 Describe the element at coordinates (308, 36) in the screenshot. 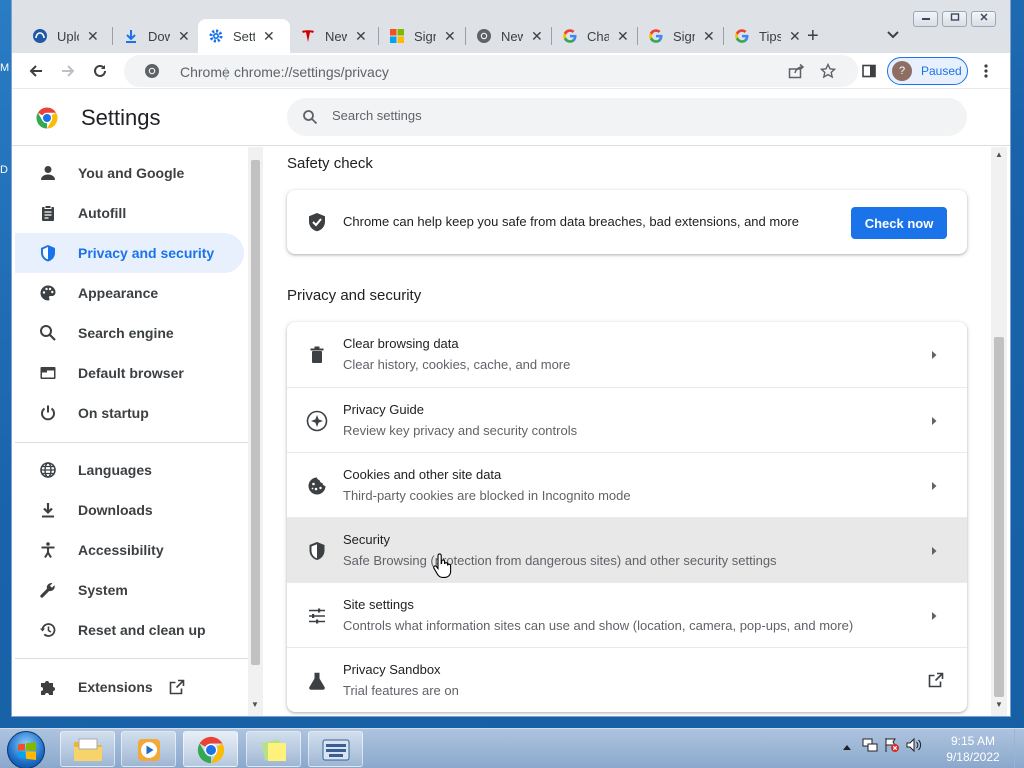

I see `tesla-favicon-icon` at that location.